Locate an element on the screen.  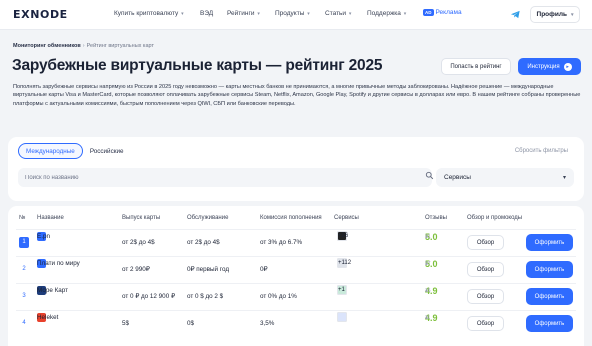
ad-link: AD Реклама is located at coordinates (442, 12).